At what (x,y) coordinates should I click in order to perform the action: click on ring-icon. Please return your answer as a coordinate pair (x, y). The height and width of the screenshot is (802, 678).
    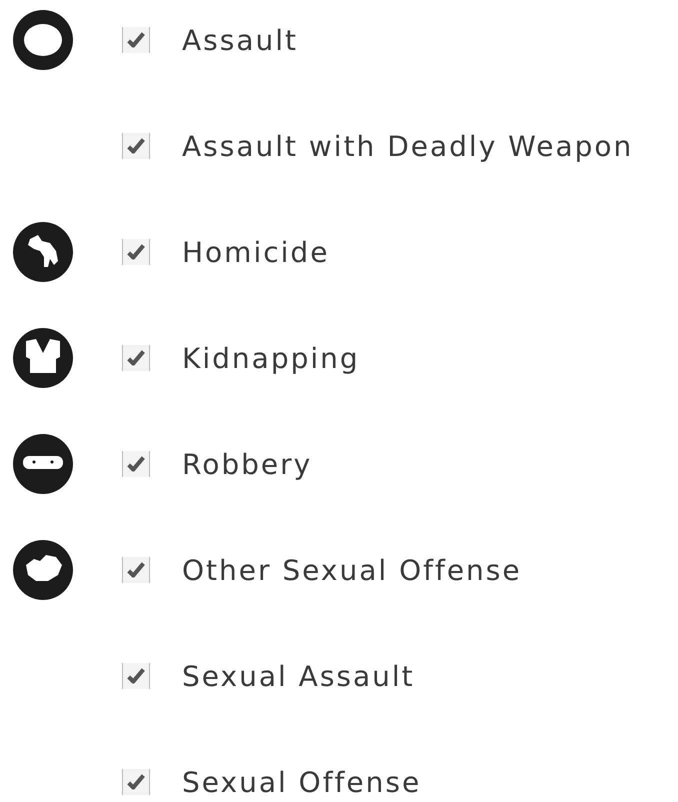
    Looking at the image, I should click on (43, 40).